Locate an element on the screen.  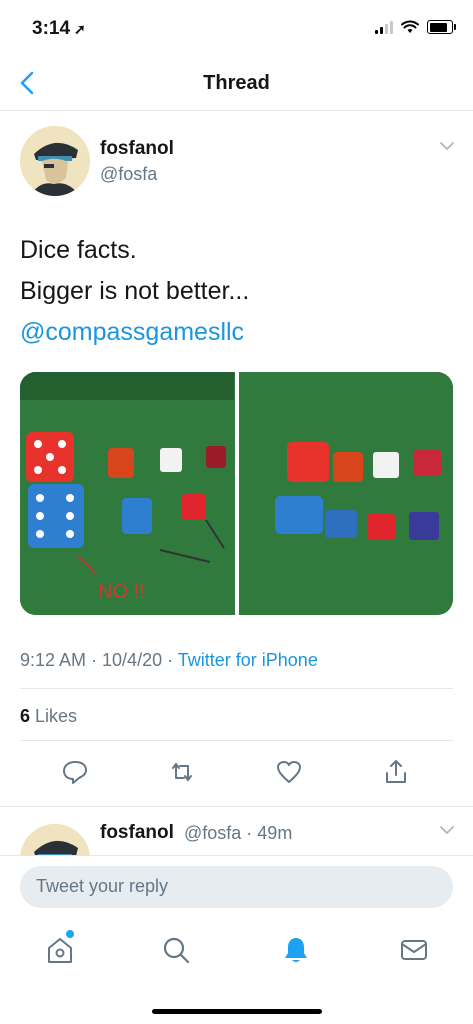
image-annotation: NO !! is located at coordinates (121, 592).